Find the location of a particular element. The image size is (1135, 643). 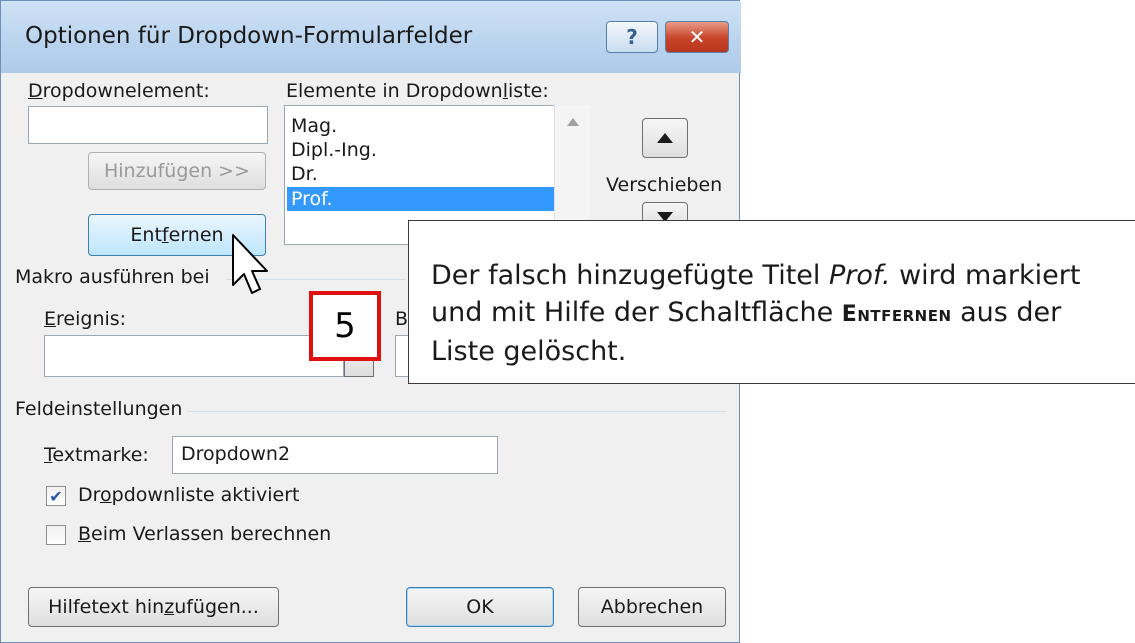

callout-text-bold: Entfernen is located at coordinates (896, 314).